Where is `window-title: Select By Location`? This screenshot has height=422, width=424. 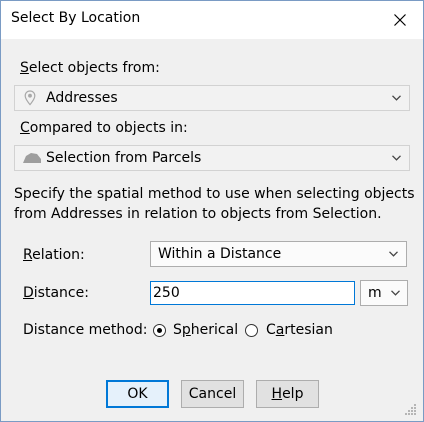 window-title: Select By Location is located at coordinates (76, 18).